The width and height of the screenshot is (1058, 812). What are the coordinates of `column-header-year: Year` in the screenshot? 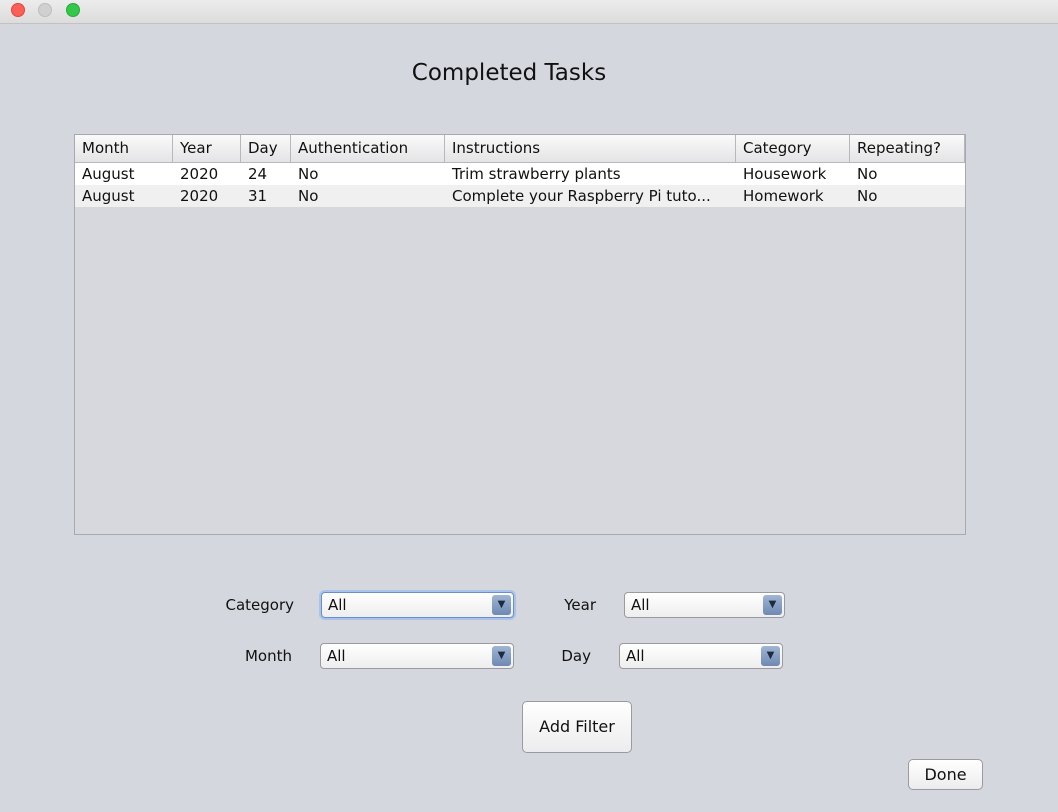 It's located at (207, 148).